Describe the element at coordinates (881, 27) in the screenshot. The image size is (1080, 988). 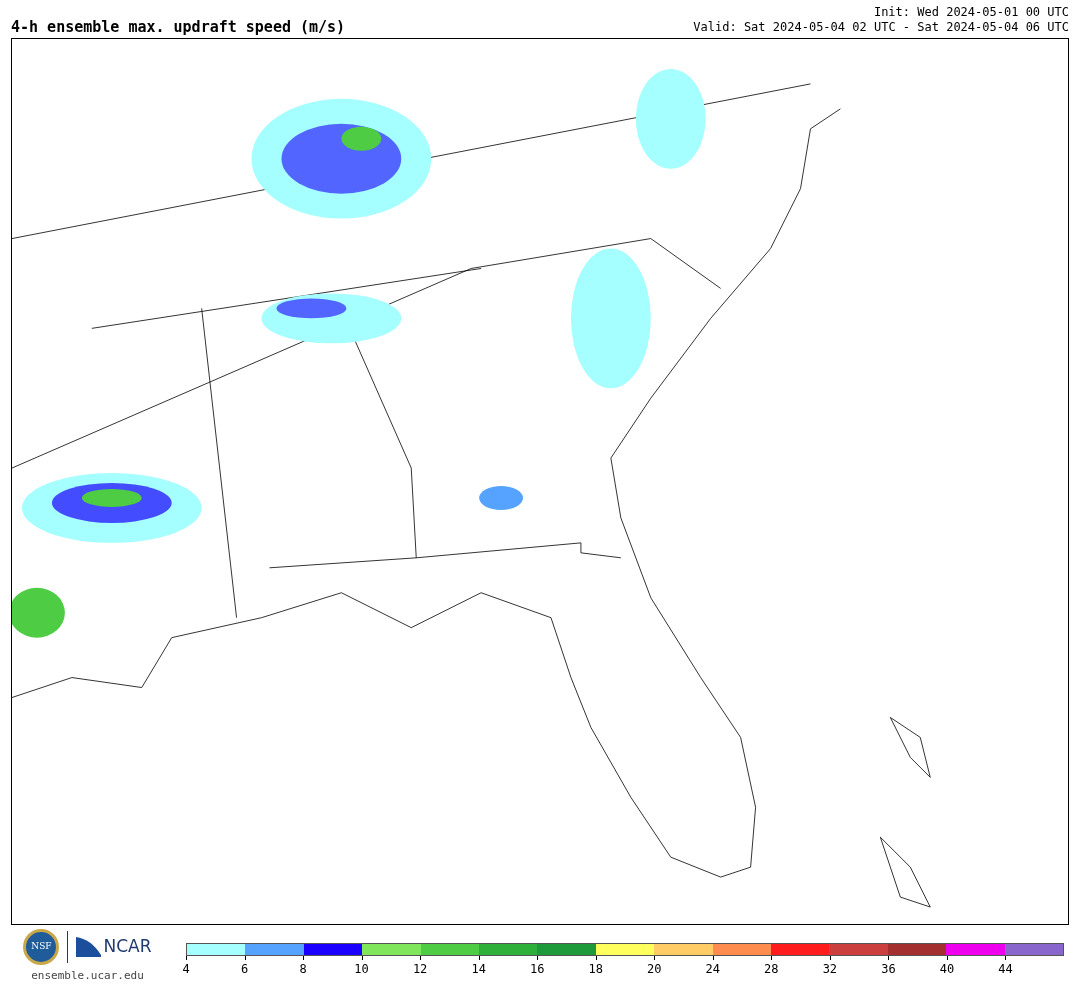
I see `valid-time: Valid: Sat 2024-05-04 02 UTC - Sat 2024-05-04 06 UTC` at that location.